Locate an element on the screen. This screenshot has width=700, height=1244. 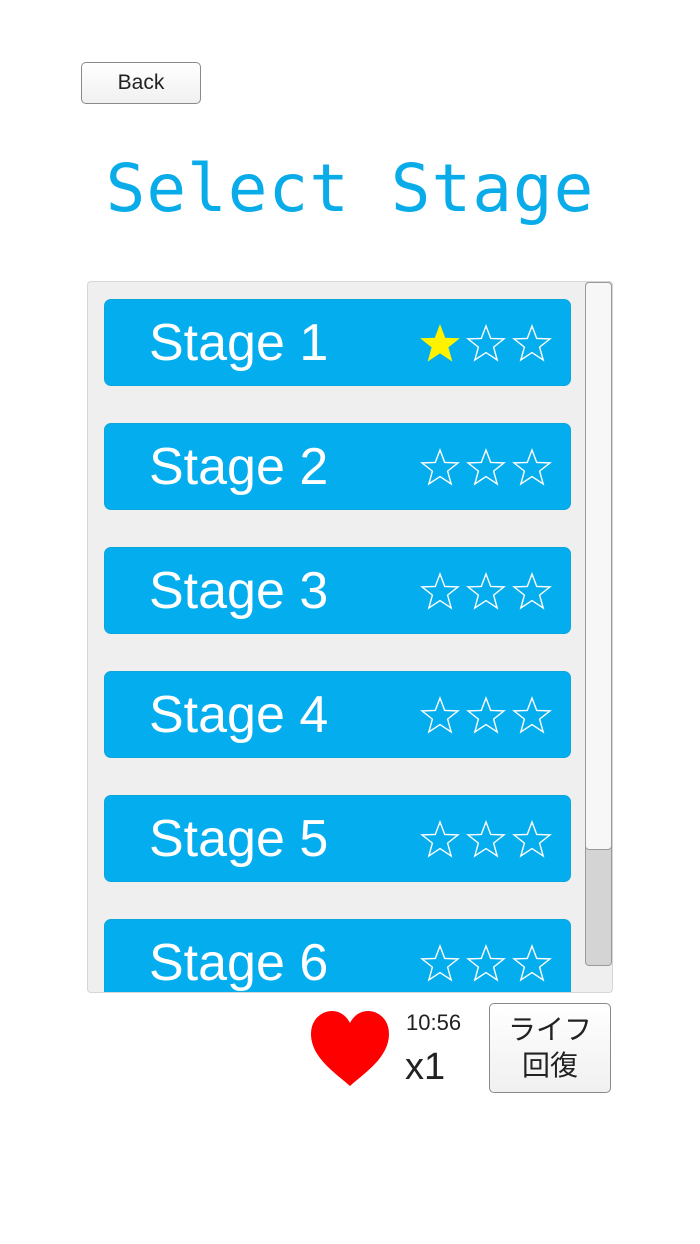
stage-button-6: Stage 6 is located at coordinates (337, 955).